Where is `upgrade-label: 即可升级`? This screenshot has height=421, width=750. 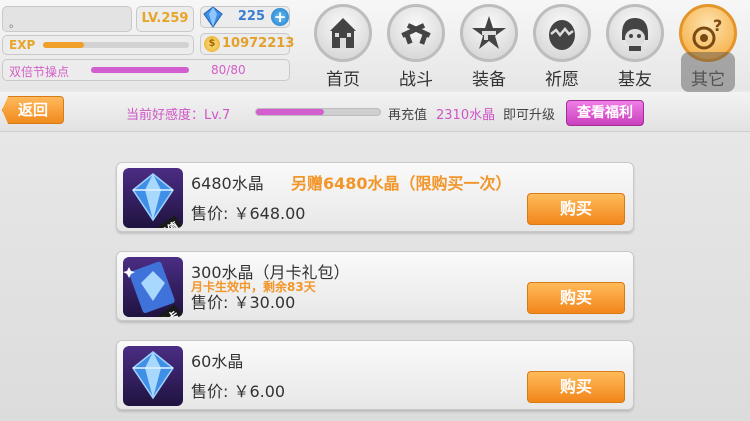
upgrade-label: 即可升级 is located at coordinates (529, 115).